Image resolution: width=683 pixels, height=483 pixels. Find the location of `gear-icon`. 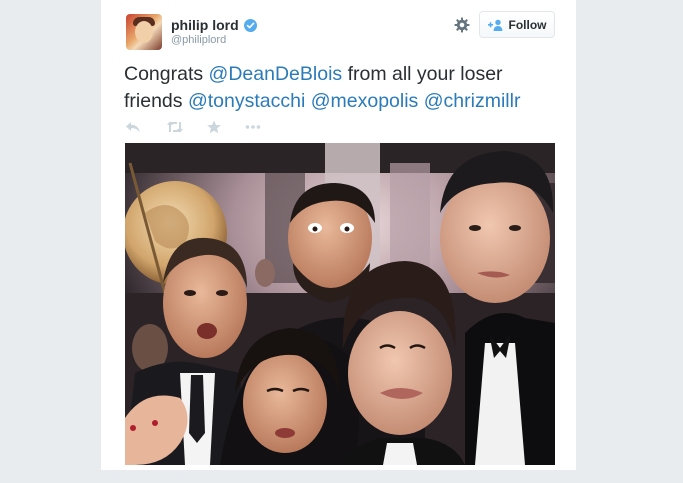

gear-icon is located at coordinates (462, 25).